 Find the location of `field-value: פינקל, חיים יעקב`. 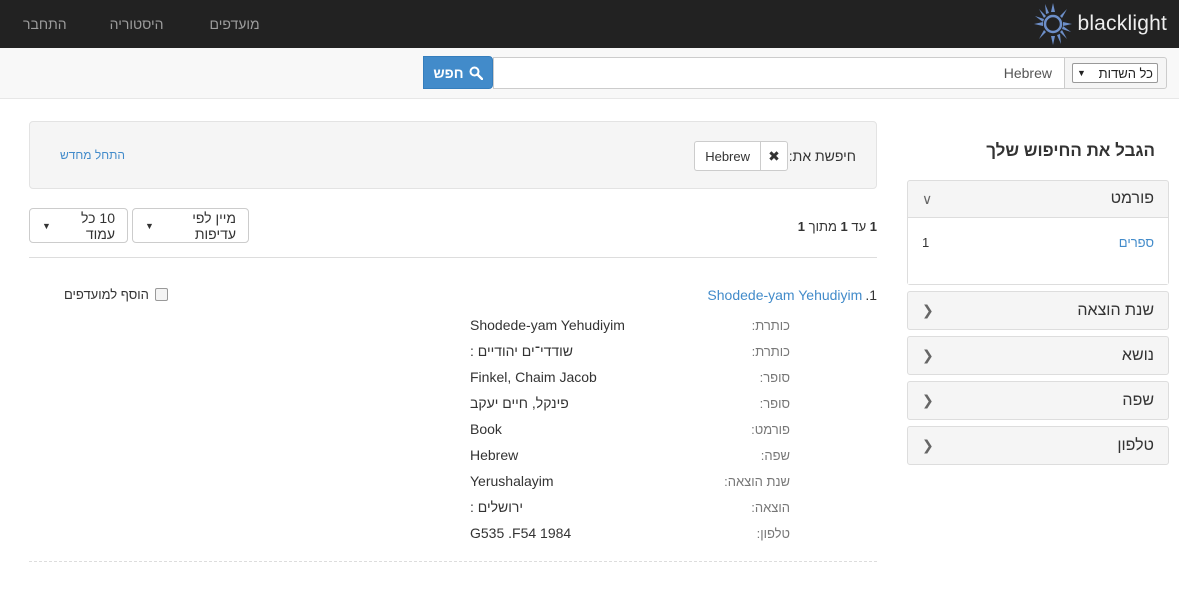

field-value: פינקל, חיים יעקב is located at coordinates (519, 403).